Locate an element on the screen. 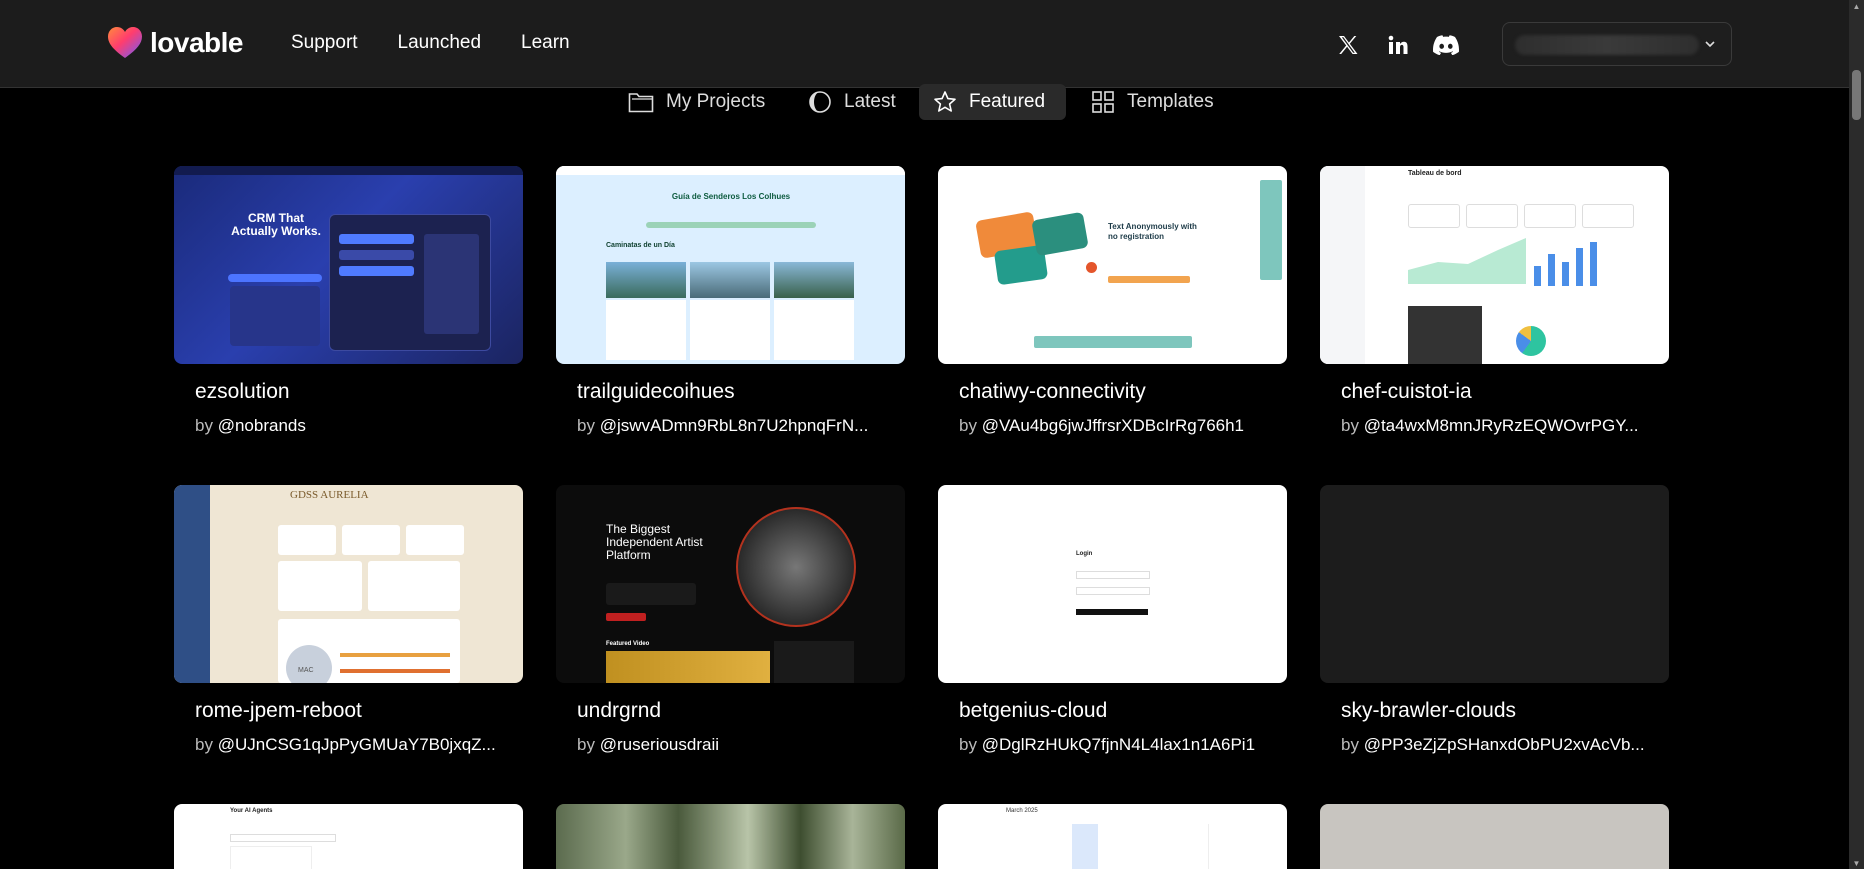 The width and height of the screenshot is (1864, 869). project-thumbnail: Your AI Agents is located at coordinates (348, 836).